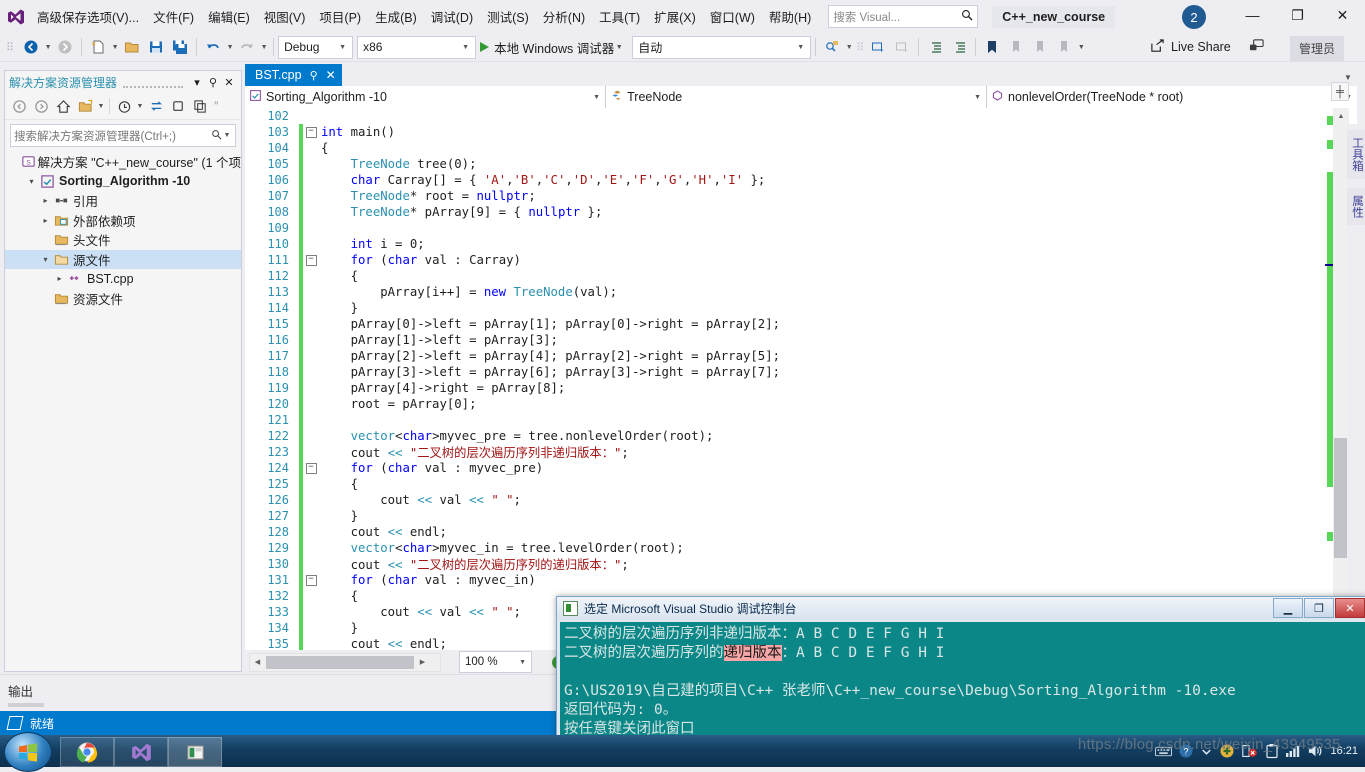 This screenshot has height=772, width=1365. What do you see at coordinates (31, 181) in the screenshot?
I see `expand-arrow-open-icon: ▾` at bounding box center [31, 181].